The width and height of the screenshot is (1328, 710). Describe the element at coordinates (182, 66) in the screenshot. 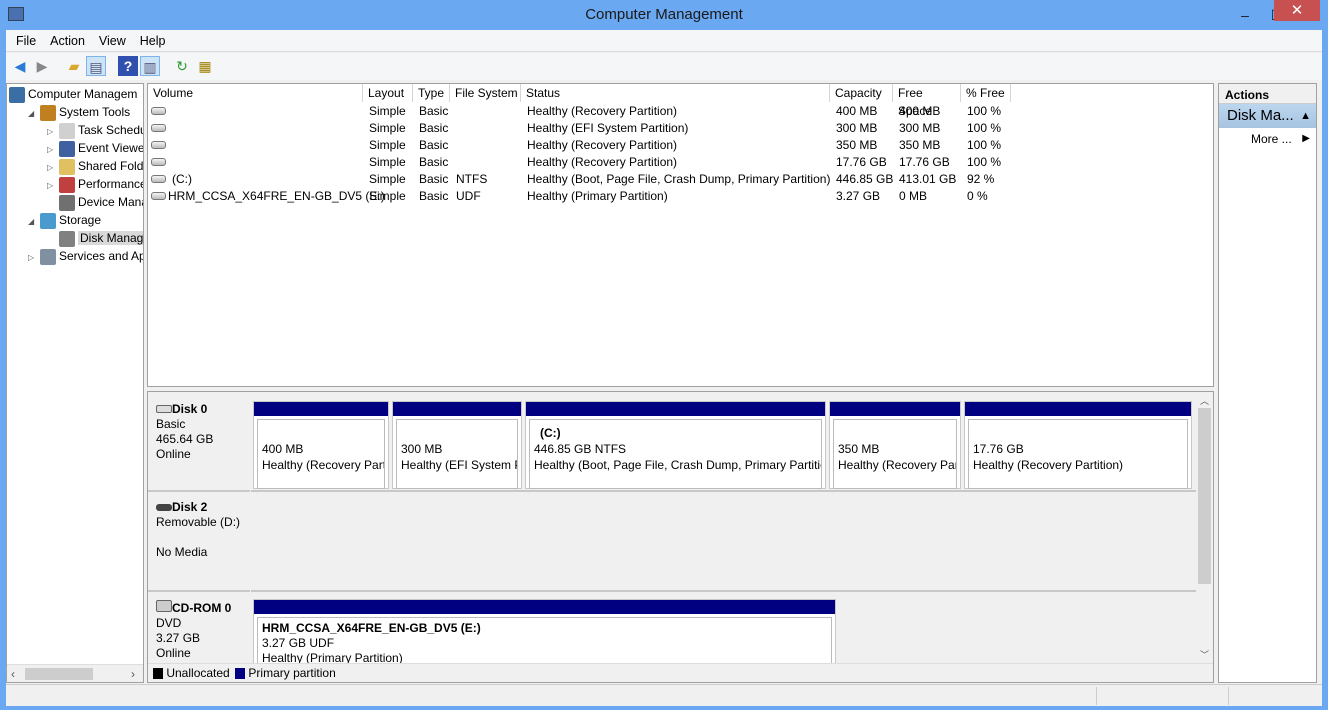

I see `refresh-icon: ↻` at that location.